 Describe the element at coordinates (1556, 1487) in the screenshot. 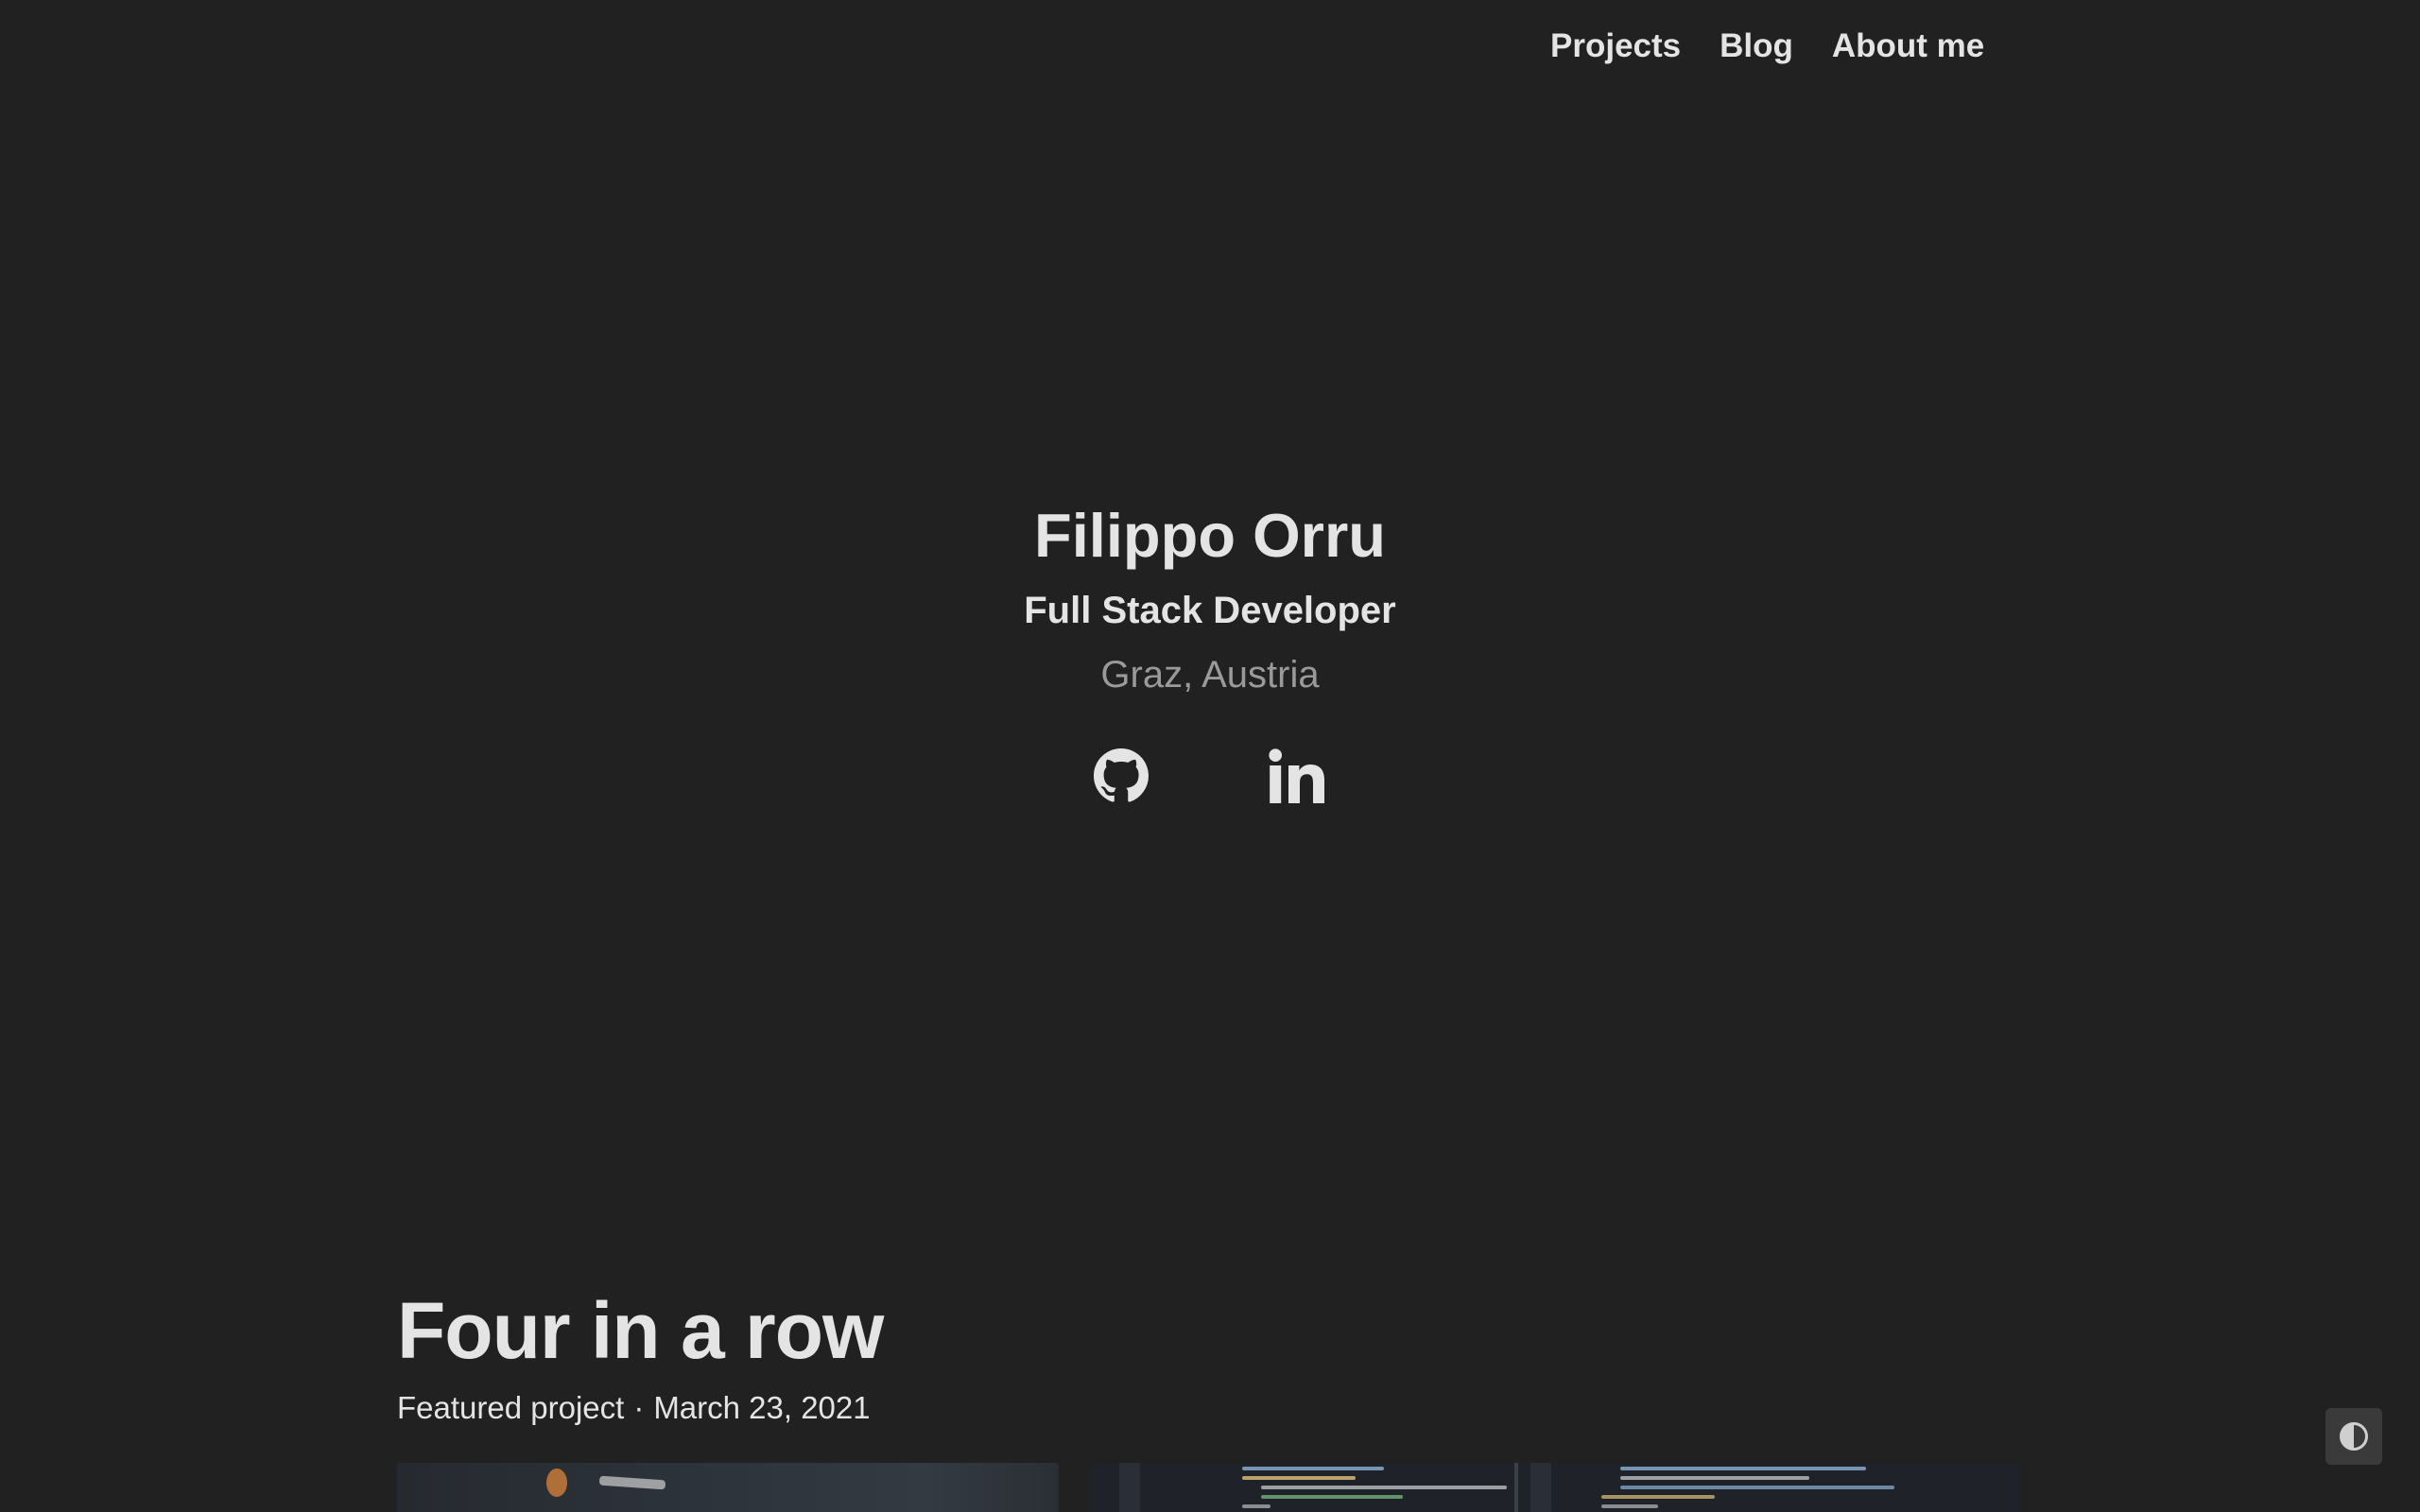

I see `project-image-code` at that location.